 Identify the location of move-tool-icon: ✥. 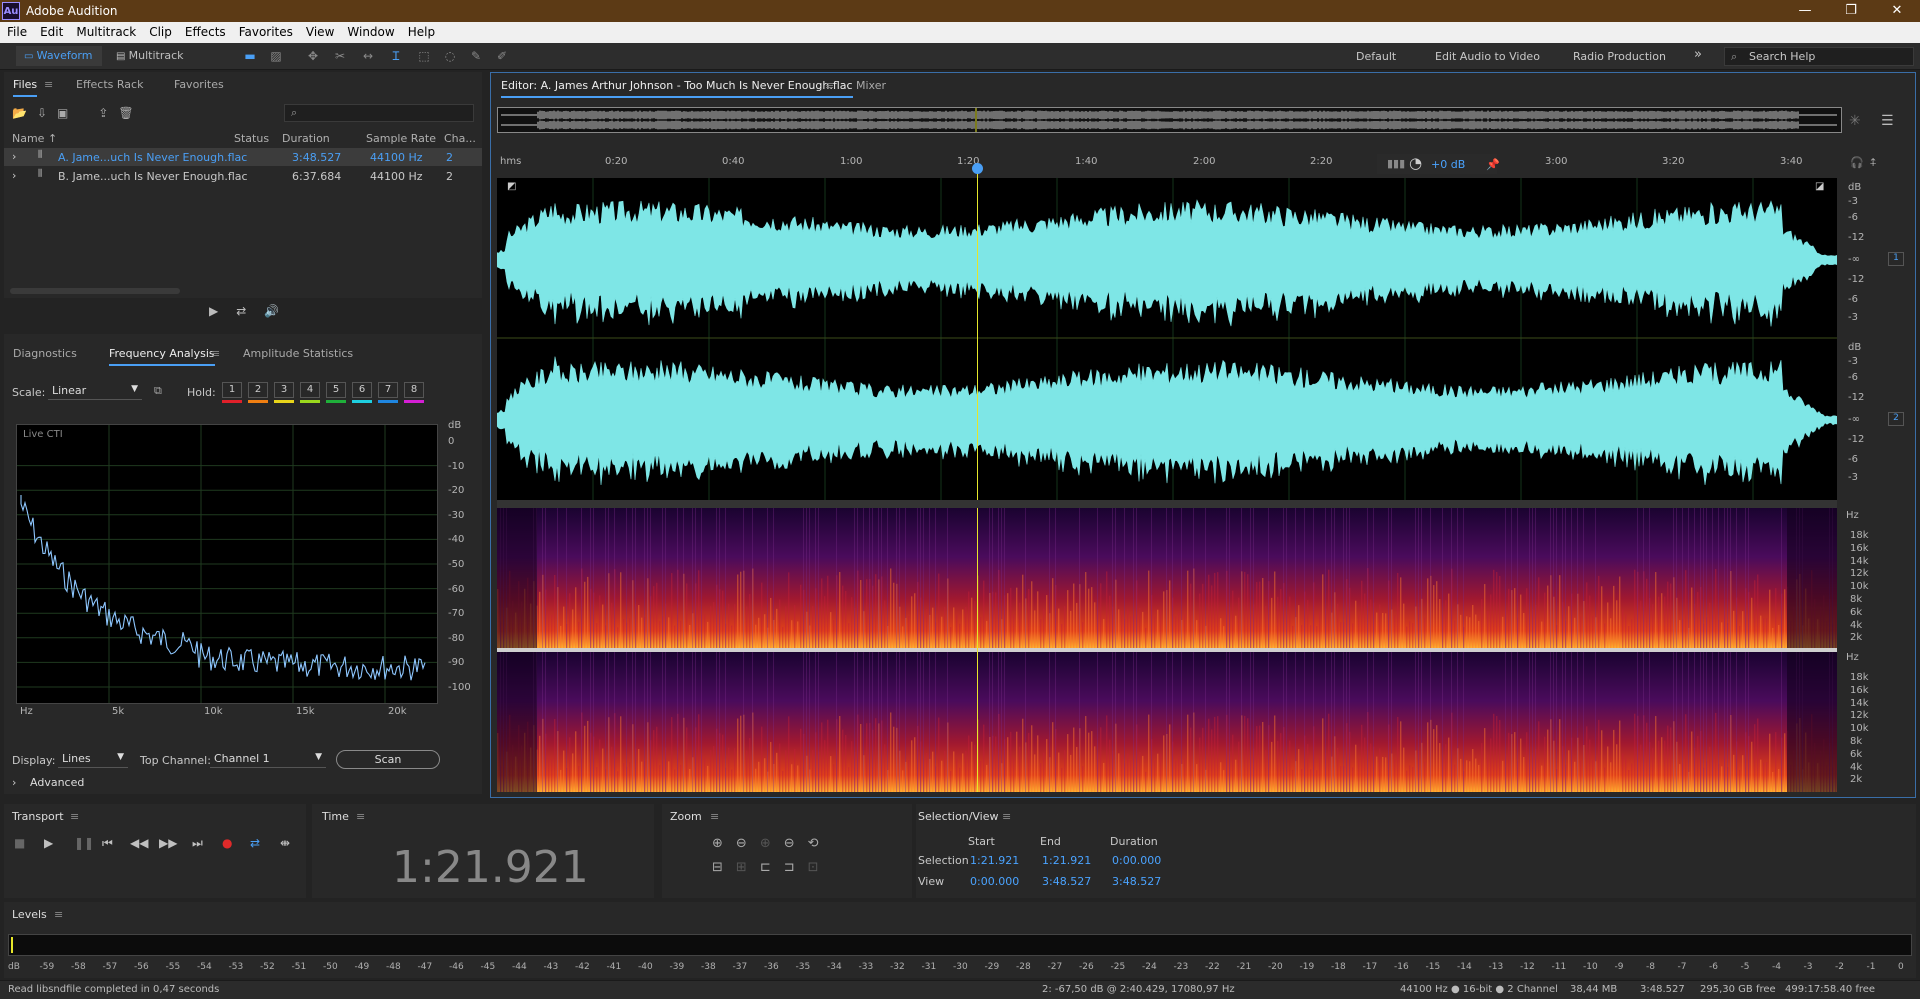
(313, 56).